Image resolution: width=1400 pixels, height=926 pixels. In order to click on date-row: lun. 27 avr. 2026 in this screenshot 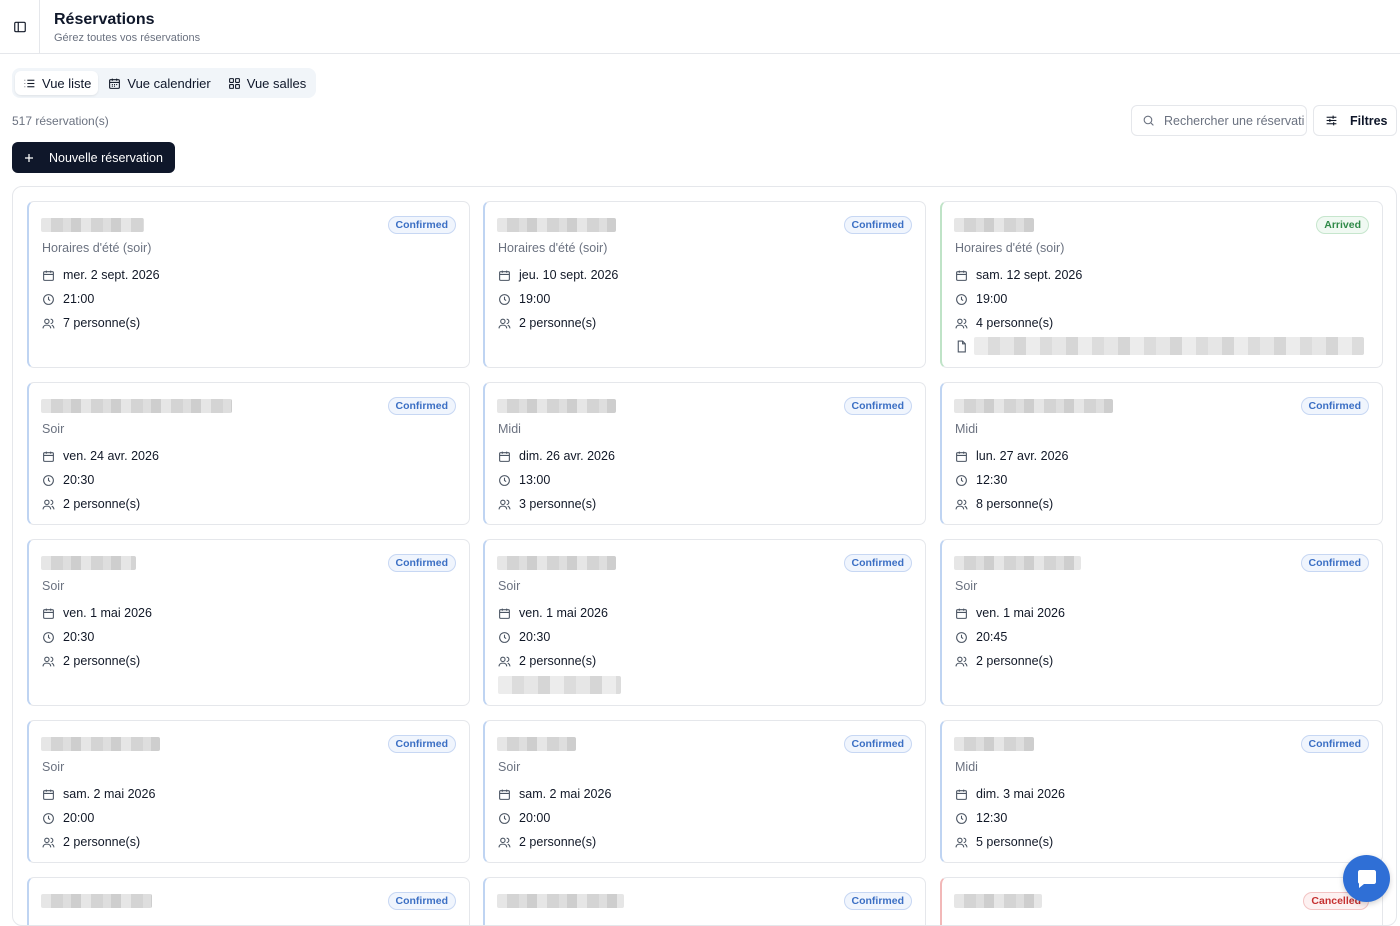, I will do `click(1011, 456)`.